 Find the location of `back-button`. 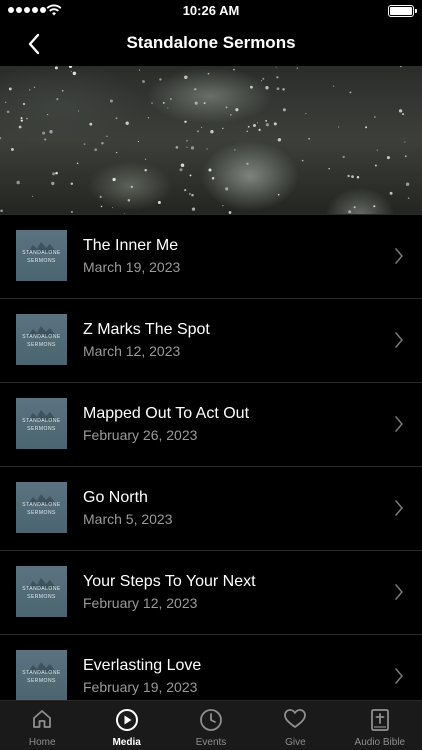

back-button is located at coordinates (34, 44).